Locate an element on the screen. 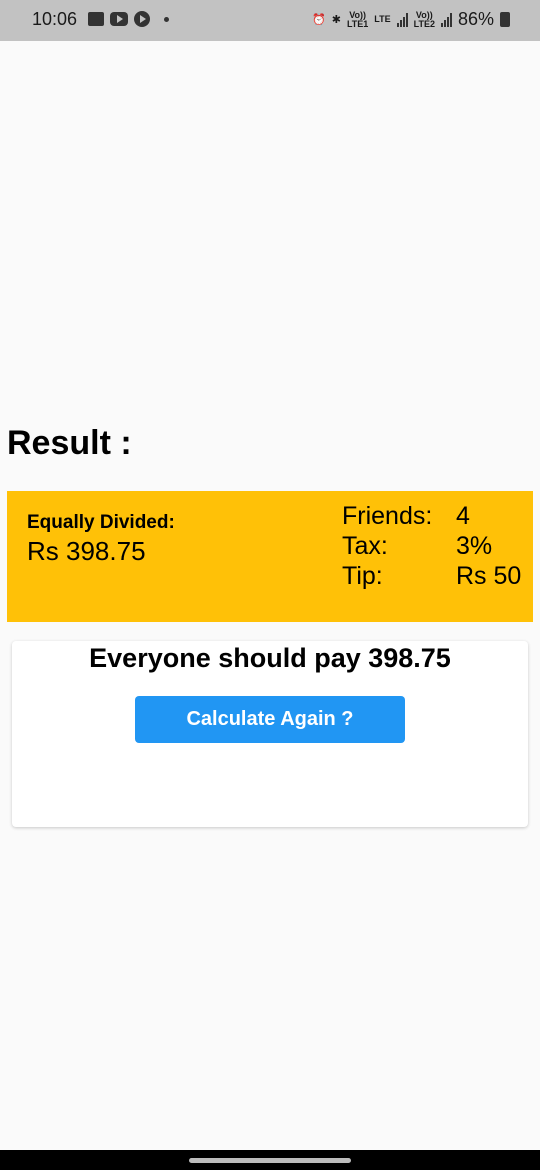 This screenshot has width=540, height=1170. navigation-bar is located at coordinates (270, 1160).